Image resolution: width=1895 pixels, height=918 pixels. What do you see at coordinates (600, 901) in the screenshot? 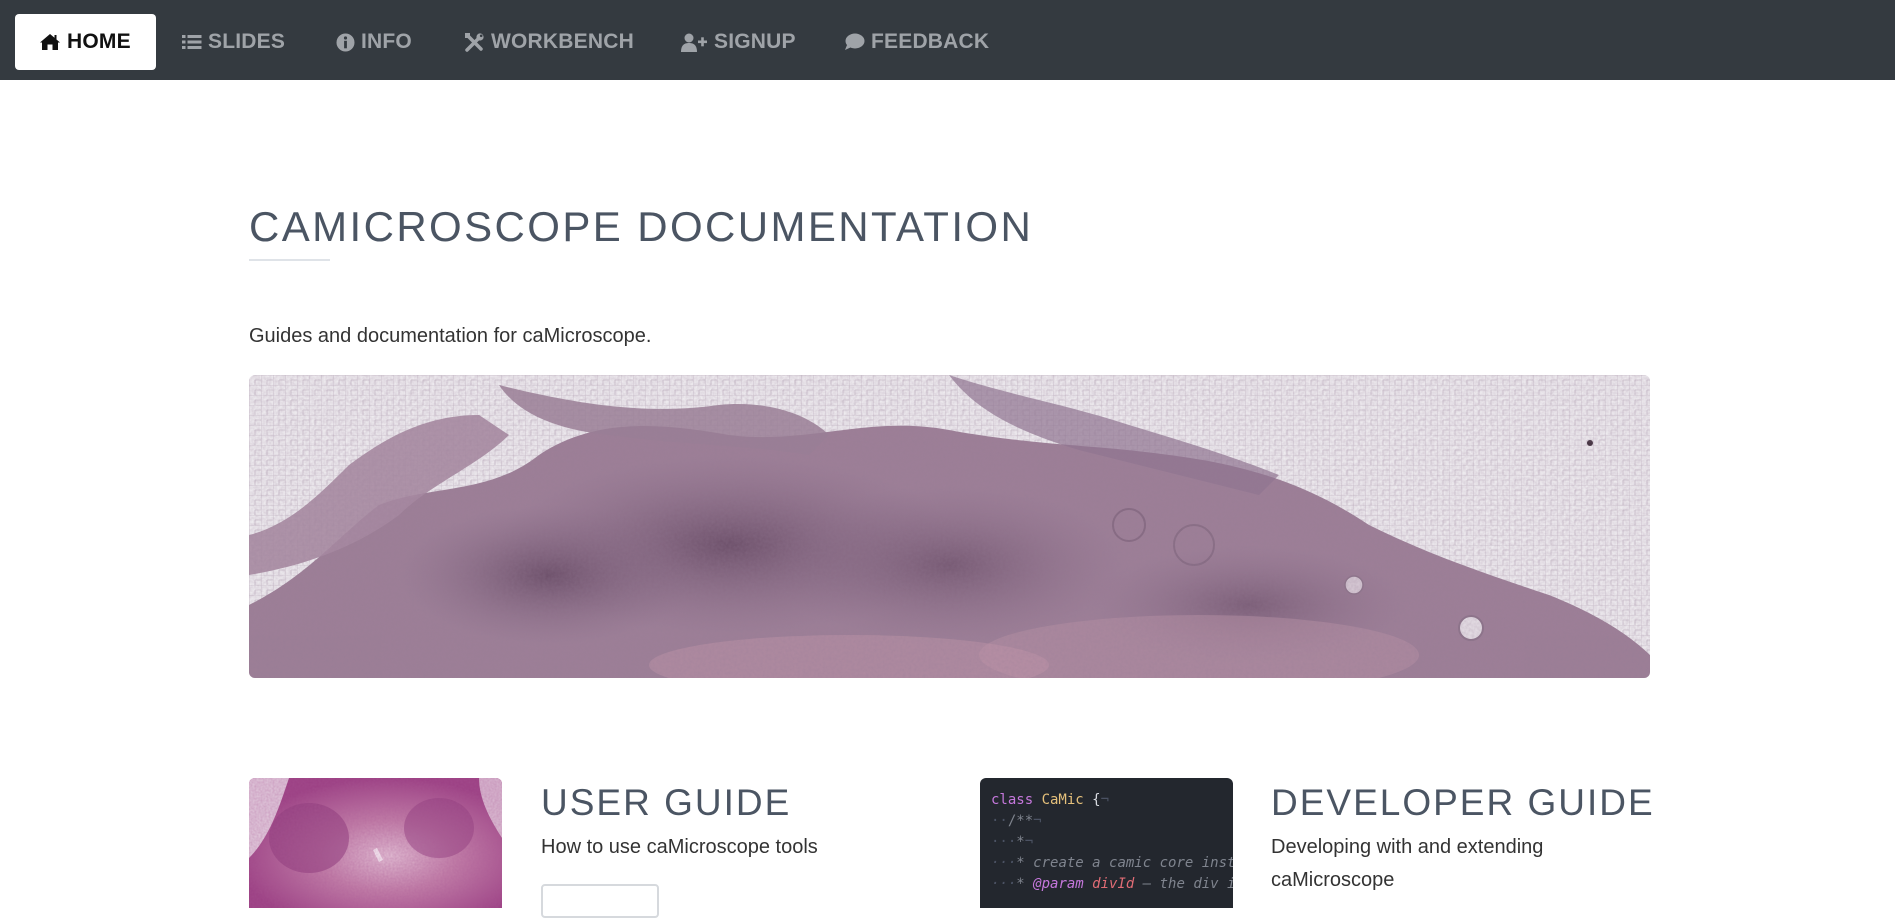
I see `user-guide-button` at bounding box center [600, 901].